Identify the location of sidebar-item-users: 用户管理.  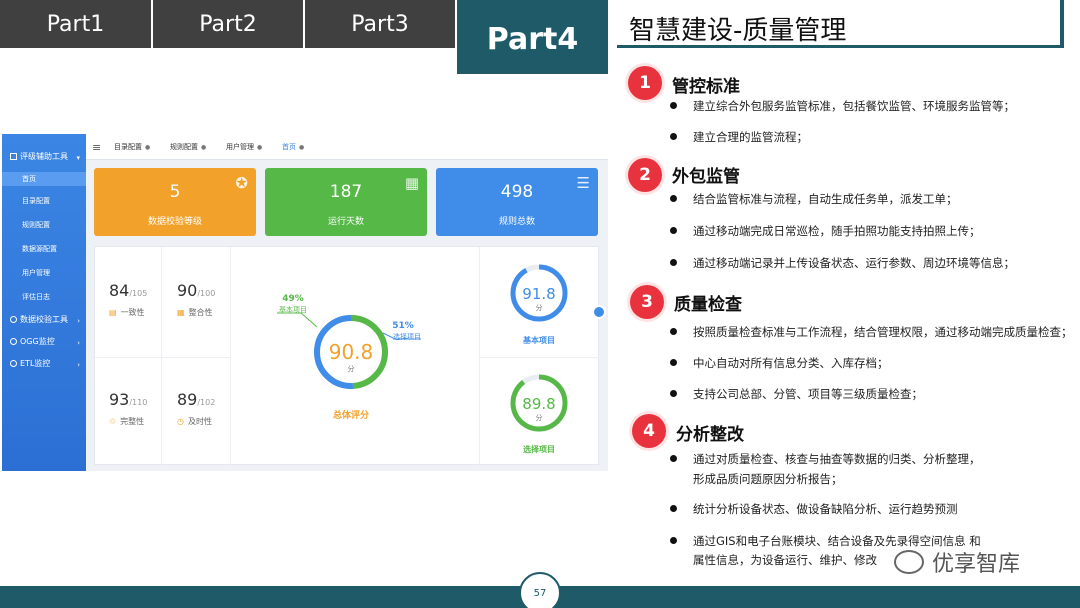
(44, 273).